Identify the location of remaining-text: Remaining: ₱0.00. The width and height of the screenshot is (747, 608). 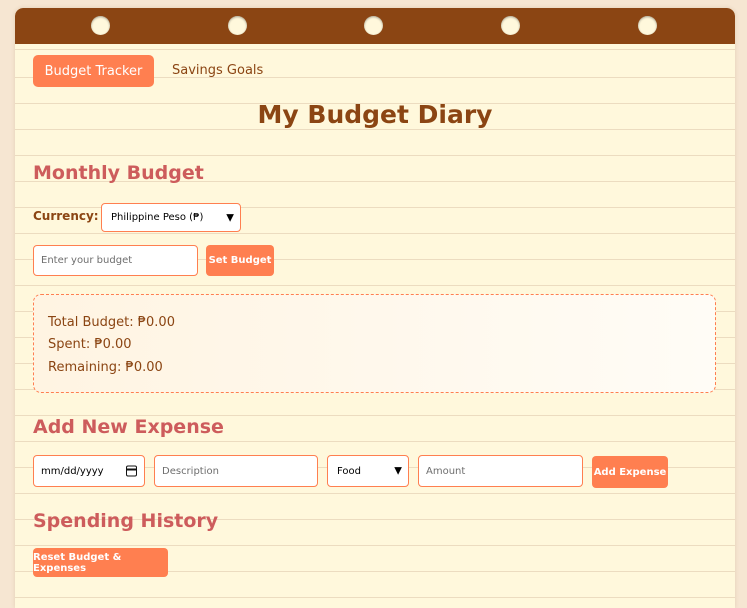
(105, 367).